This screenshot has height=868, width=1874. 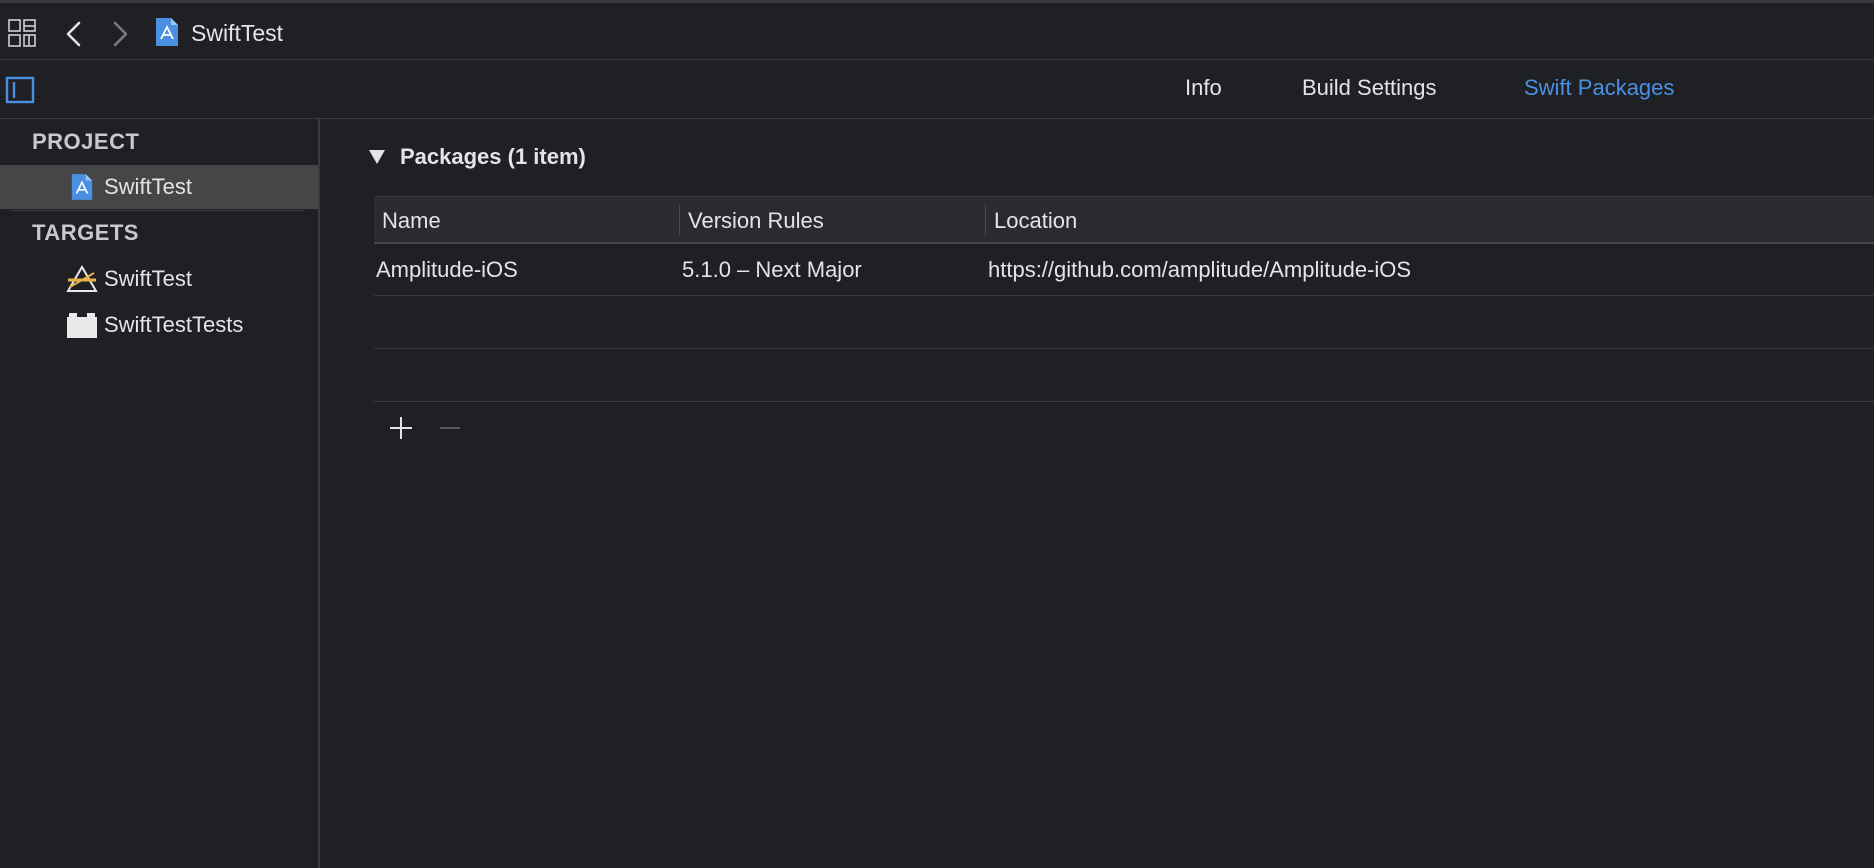 I want to click on sidebar-item-project: SwiftTest, so click(x=159, y=187).